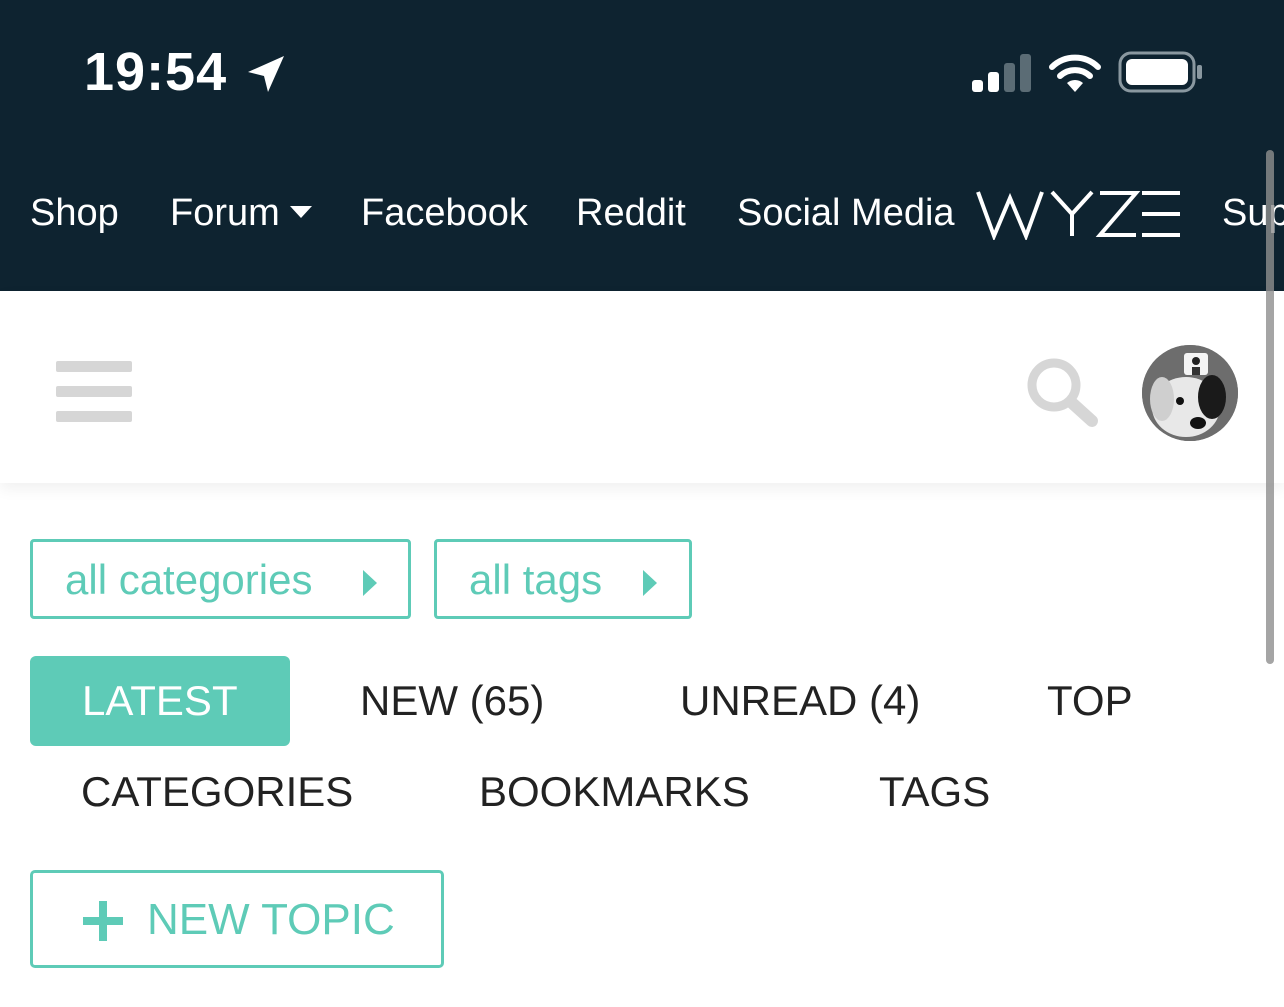 The height and width of the screenshot is (1007, 1284). I want to click on tags-dropdown: all tags, so click(563, 579).